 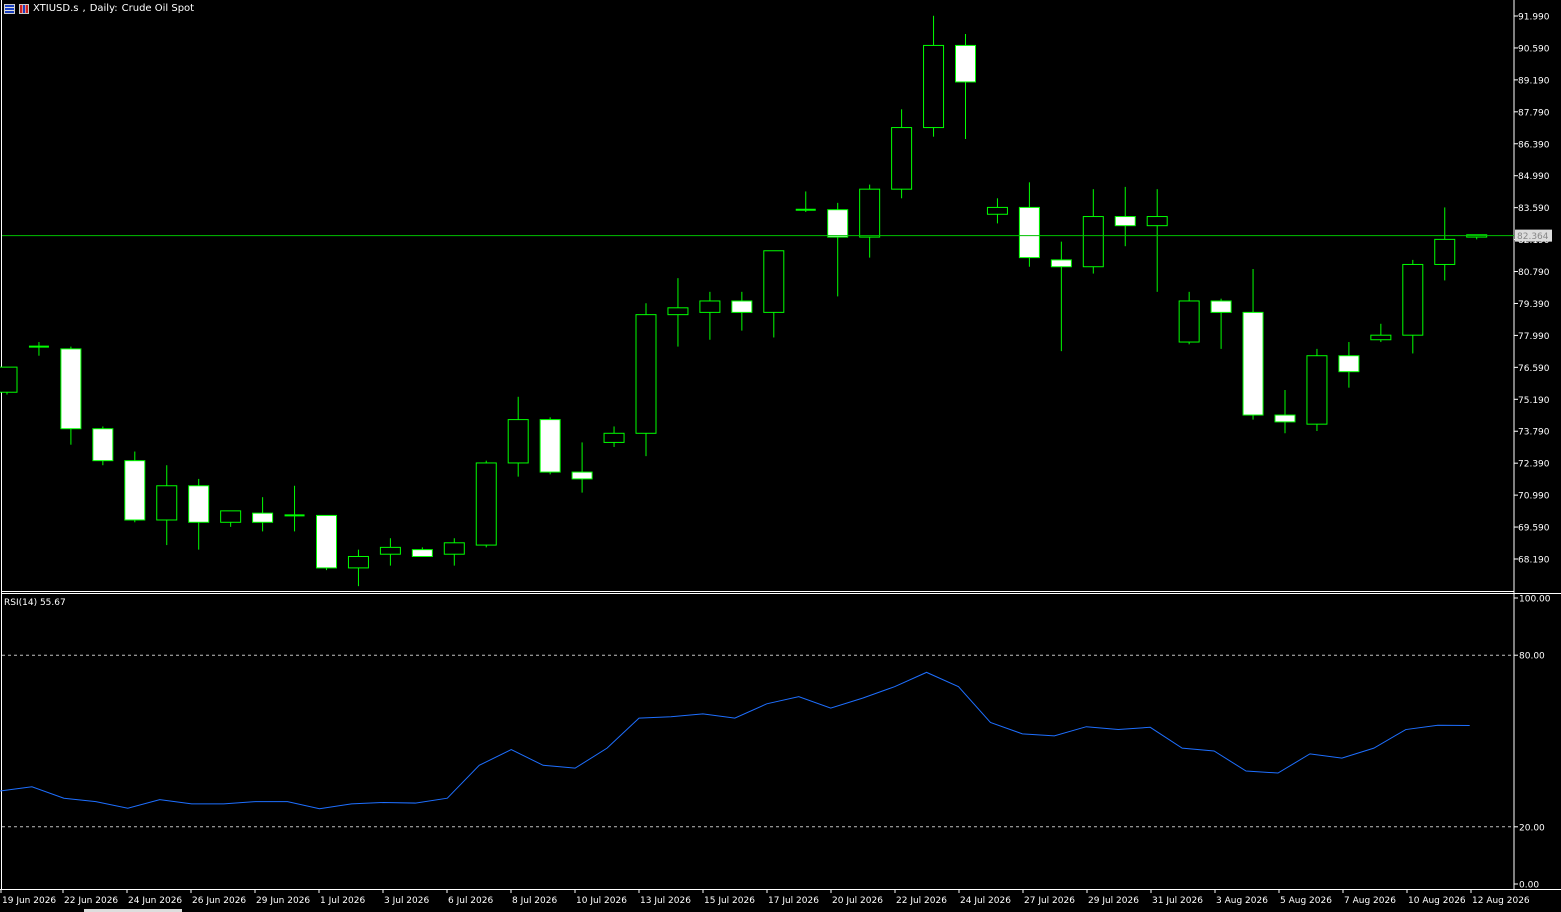 What do you see at coordinates (1532, 657) in the screenshot?
I see `rsi-tick-label: 80.00` at bounding box center [1532, 657].